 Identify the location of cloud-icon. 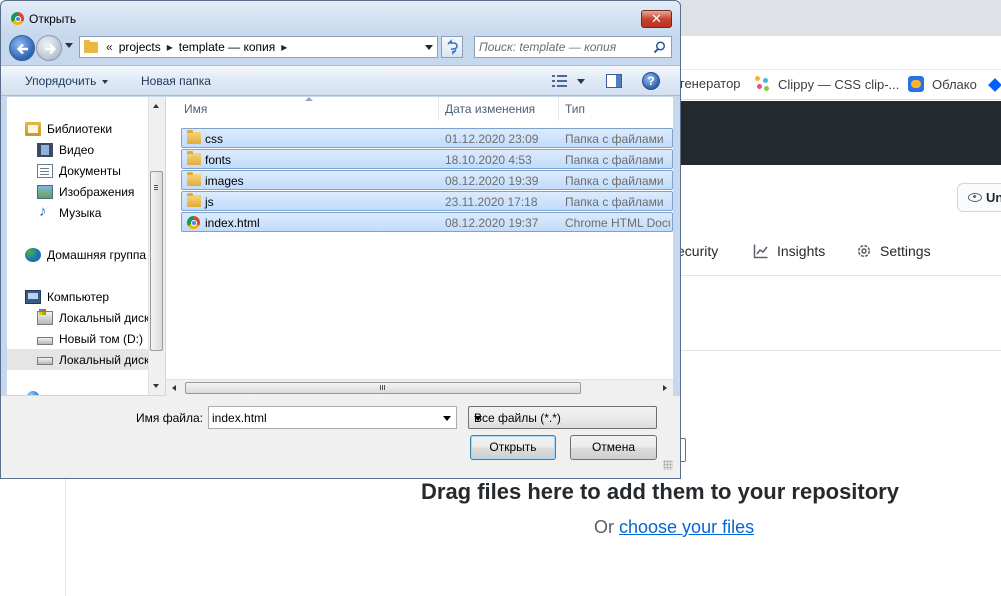
(916, 84).